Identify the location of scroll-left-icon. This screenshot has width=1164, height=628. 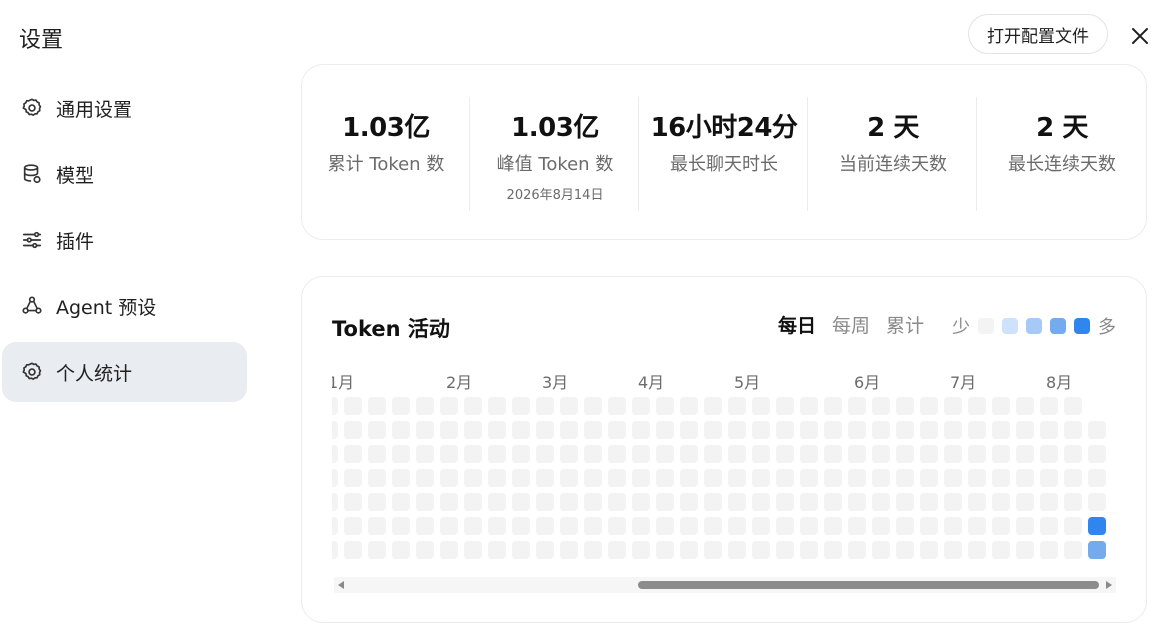
(341, 585).